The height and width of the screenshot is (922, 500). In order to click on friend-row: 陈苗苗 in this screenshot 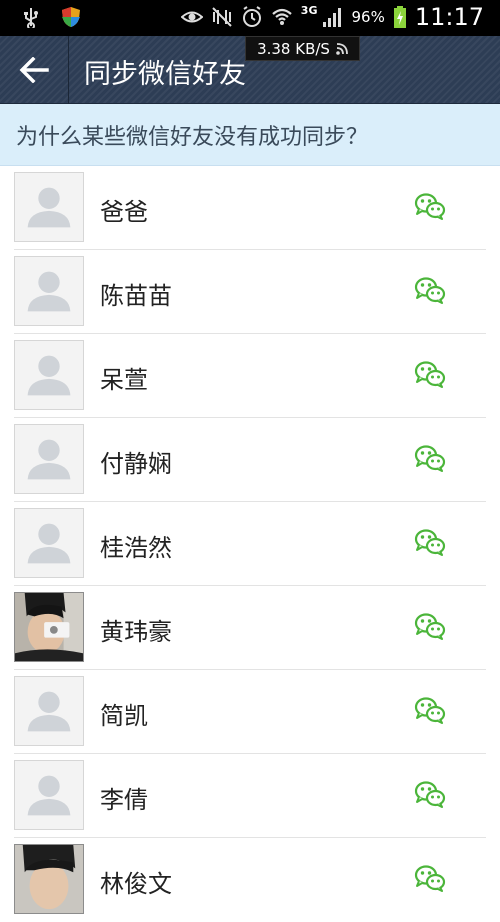, I will do `click(250, 292)`.